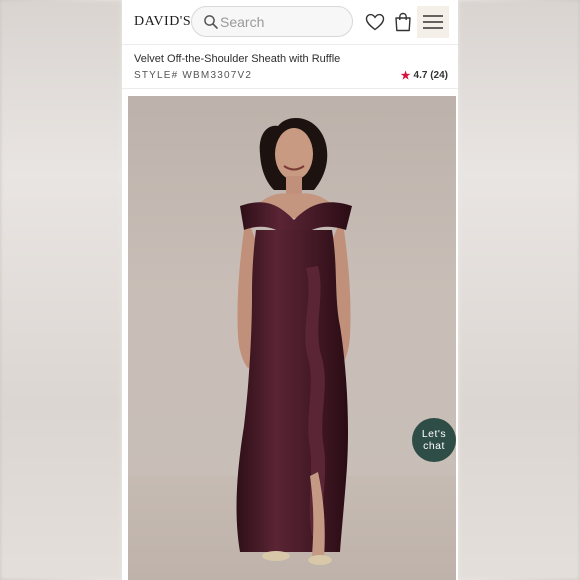  Describe the element at coordinates (405, 76) in the screenshot. I see `star-icon: ★` at that location.